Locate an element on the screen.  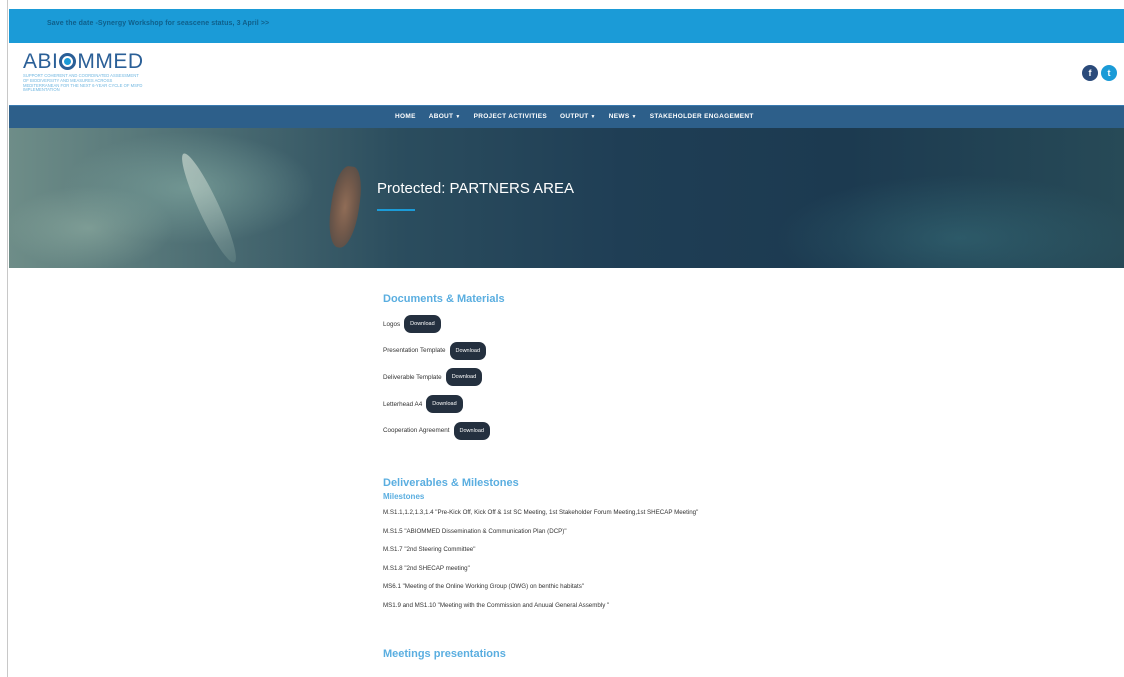
title-underline is located at coordinates (396, 210).